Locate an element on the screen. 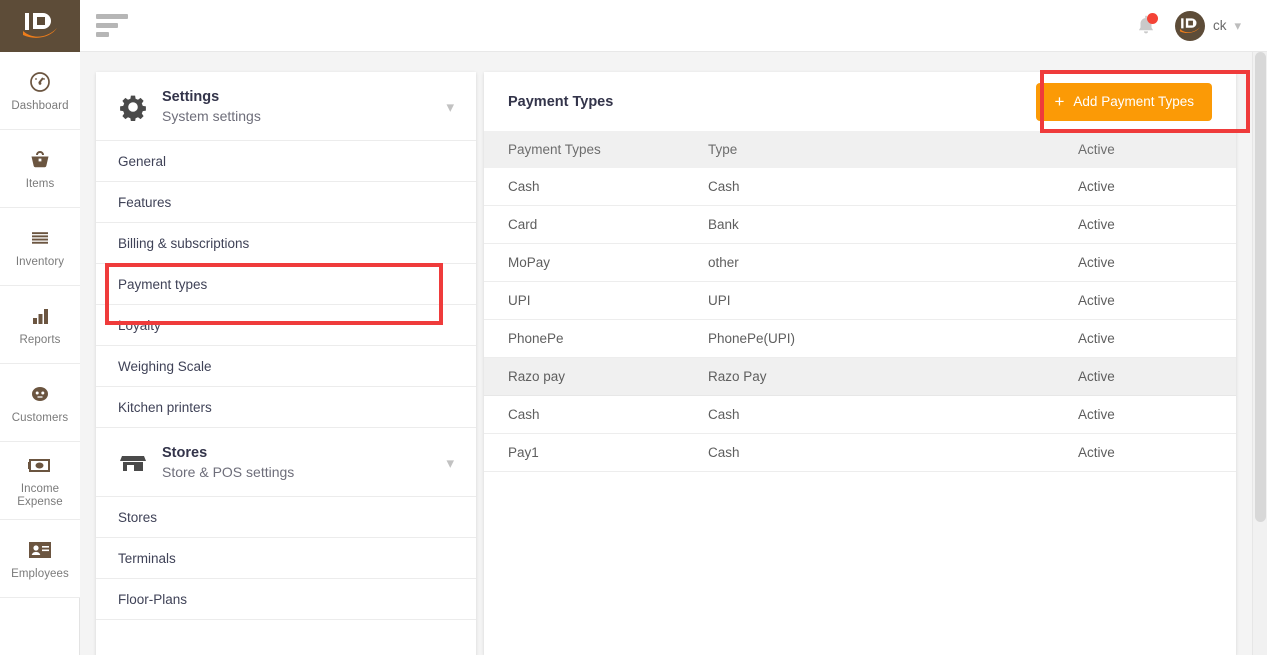 The height and width of the screenshot is (655, 1267). menu-item-partial-cutoff is located at coordinates (286, 637).